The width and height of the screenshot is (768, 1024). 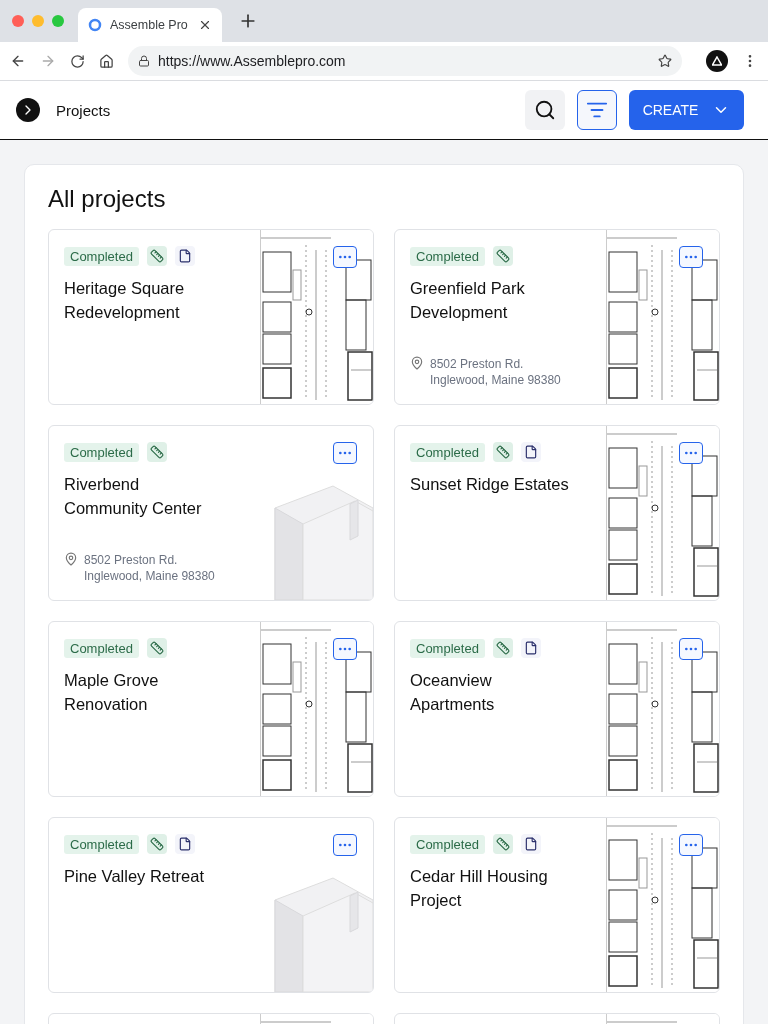 What do you see at coordinates (144, 61) in the screenshot?
I see `lock-icon` at bounding box center [144, 61].